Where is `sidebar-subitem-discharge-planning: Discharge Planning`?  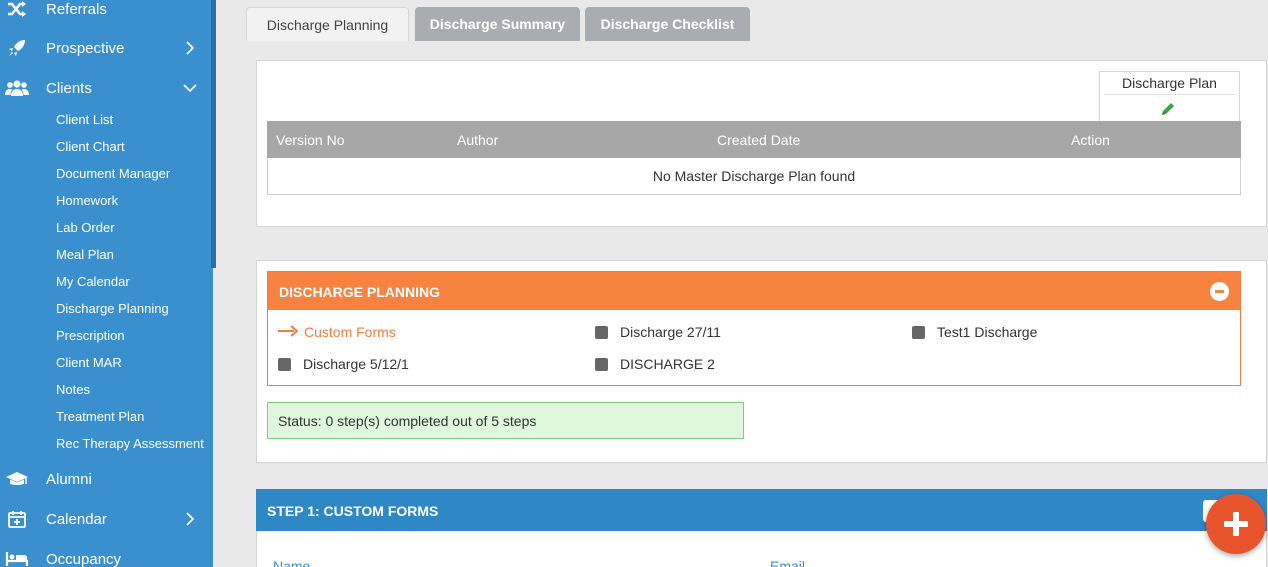
sidebar-subitem-discharge-planning: Discharge Planning is located at coordinates (112, 308).